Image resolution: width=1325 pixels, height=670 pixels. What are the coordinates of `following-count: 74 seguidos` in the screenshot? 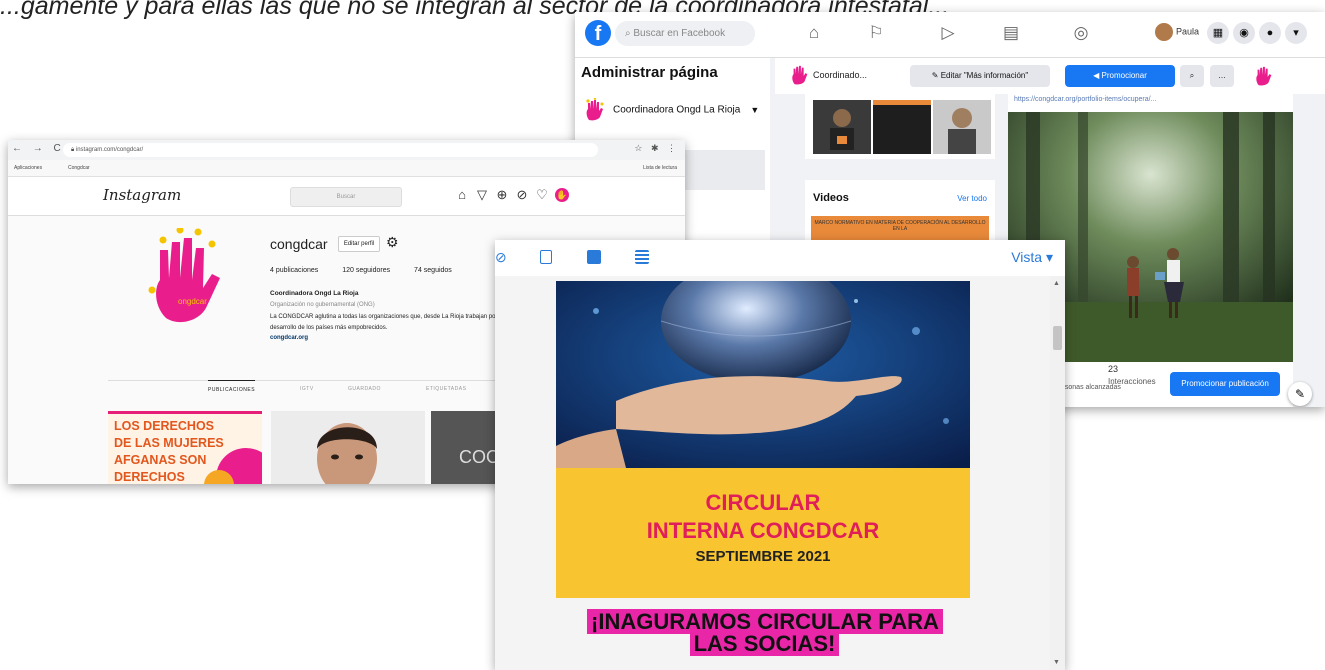 It's located at (433, 270).